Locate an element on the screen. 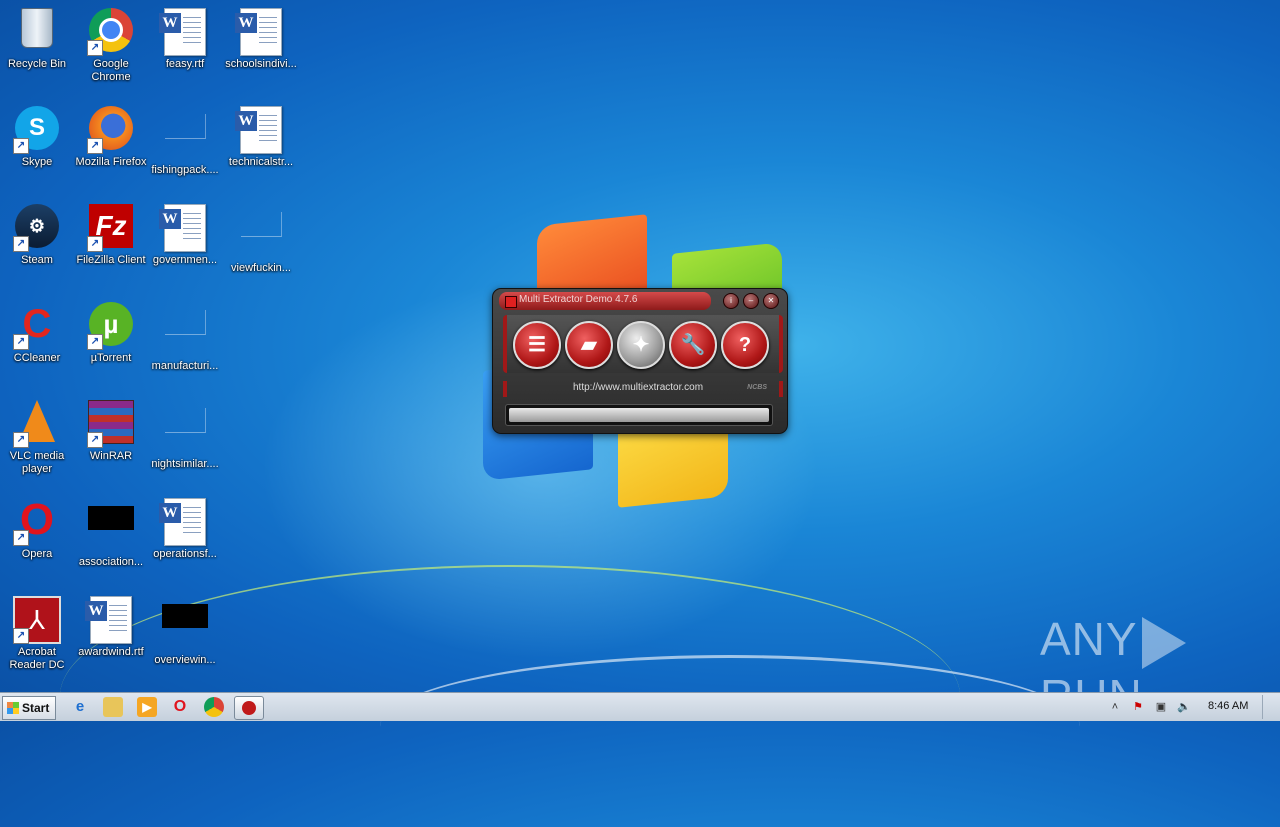 This screenshot has width=1280, height=827. desktop-icon-file: W feasy.rtf is located at coordinates (185, 36).